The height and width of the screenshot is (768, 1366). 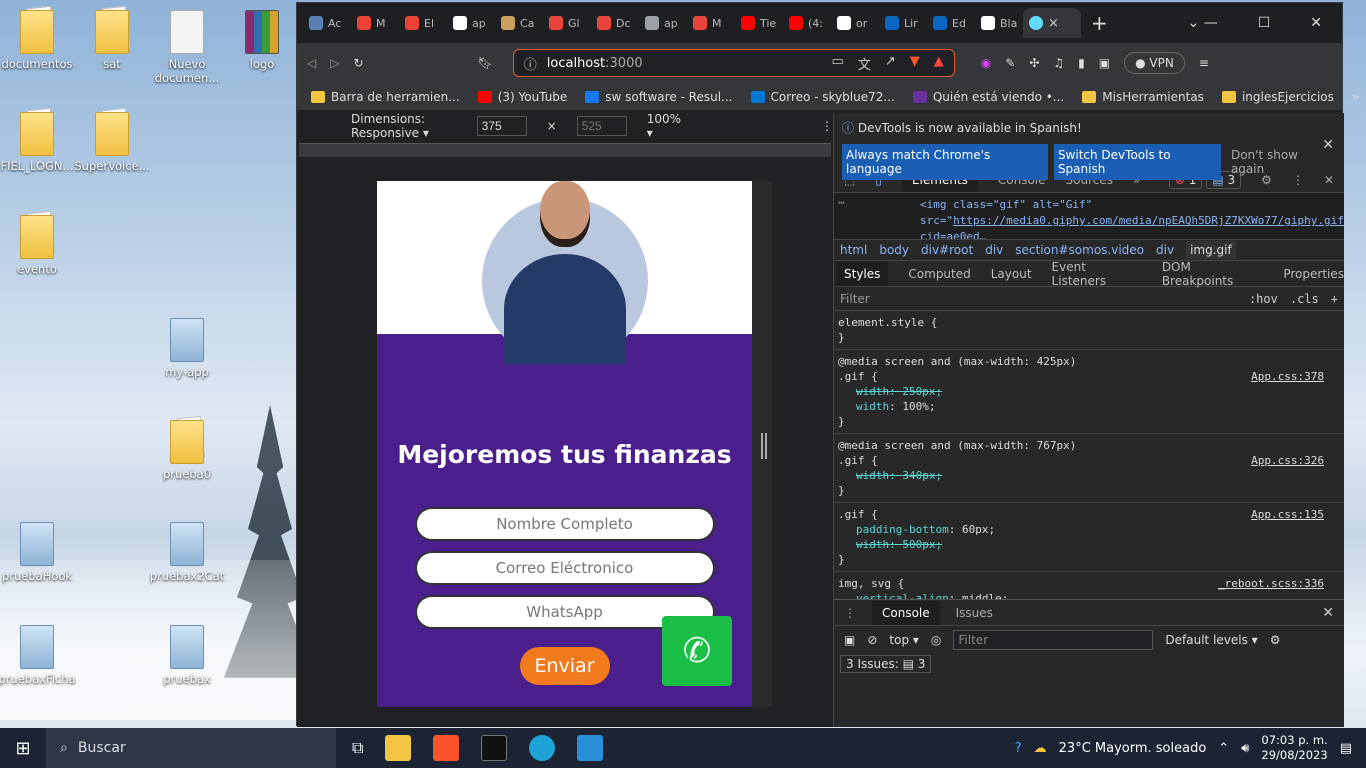 I want to click on maximize-button: ☐, so click(x=1264, y=23).